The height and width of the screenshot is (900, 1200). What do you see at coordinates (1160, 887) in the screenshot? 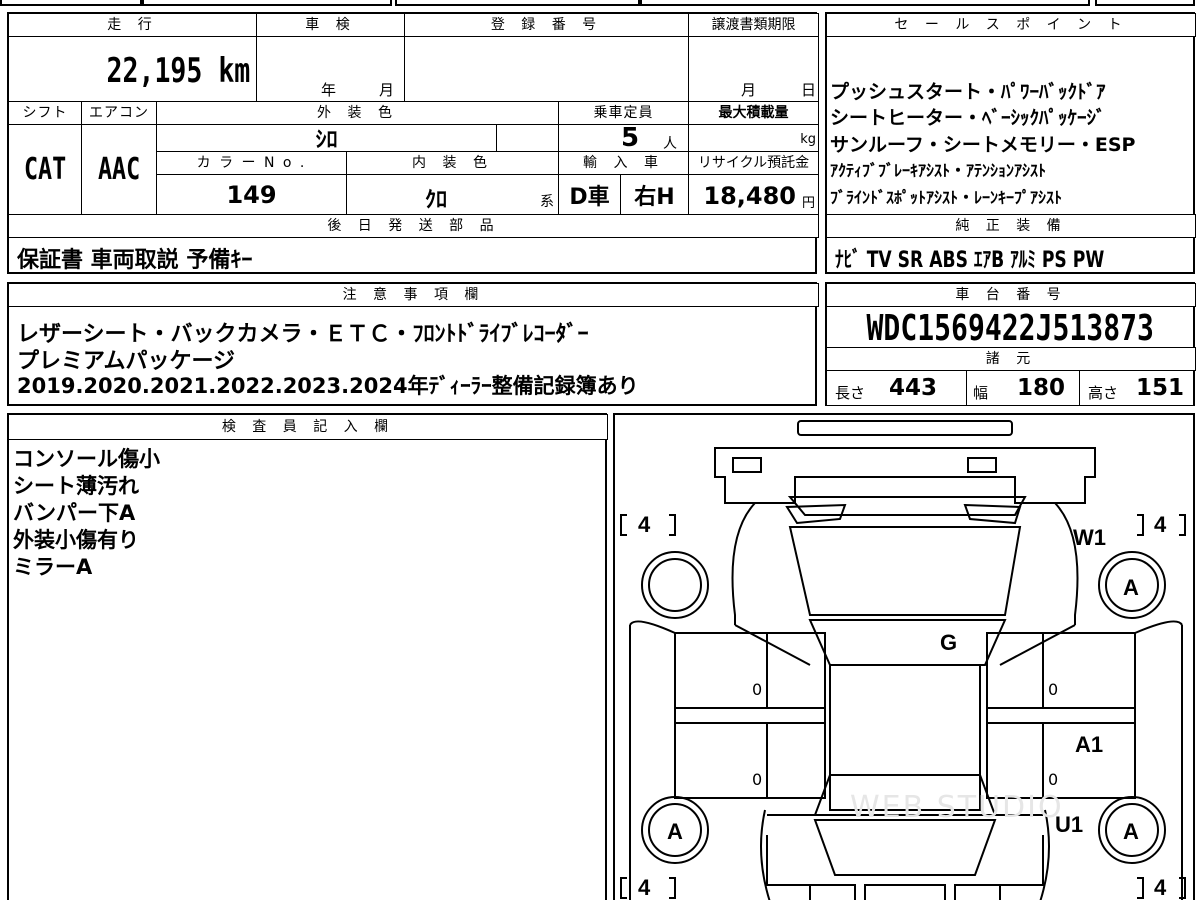
I see `tread-rear-right: 4` at bounding box center [1160, 887].